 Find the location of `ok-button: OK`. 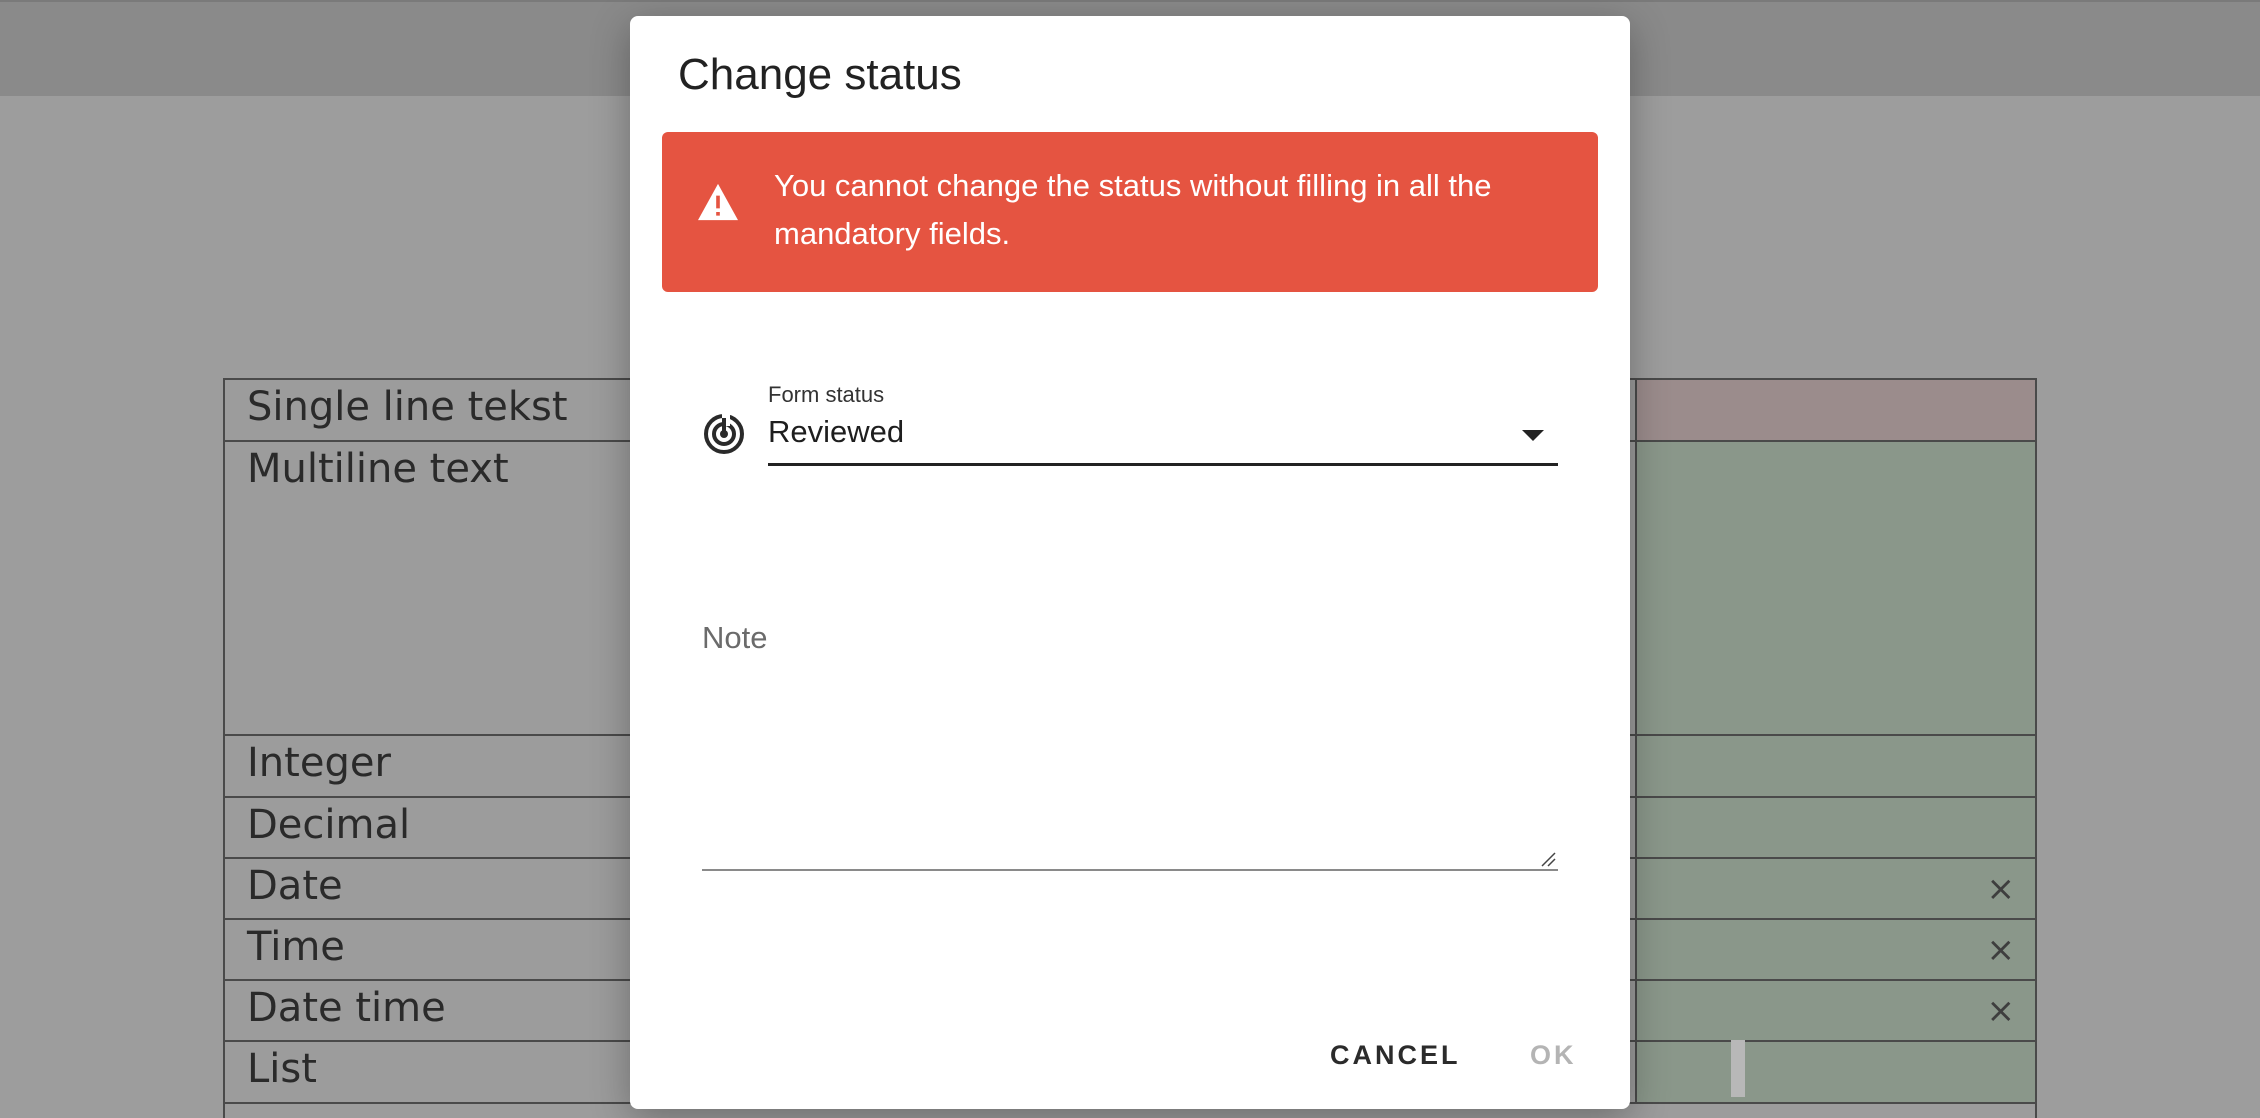

ok-button: OK is located at coordinates (1553, 1055).